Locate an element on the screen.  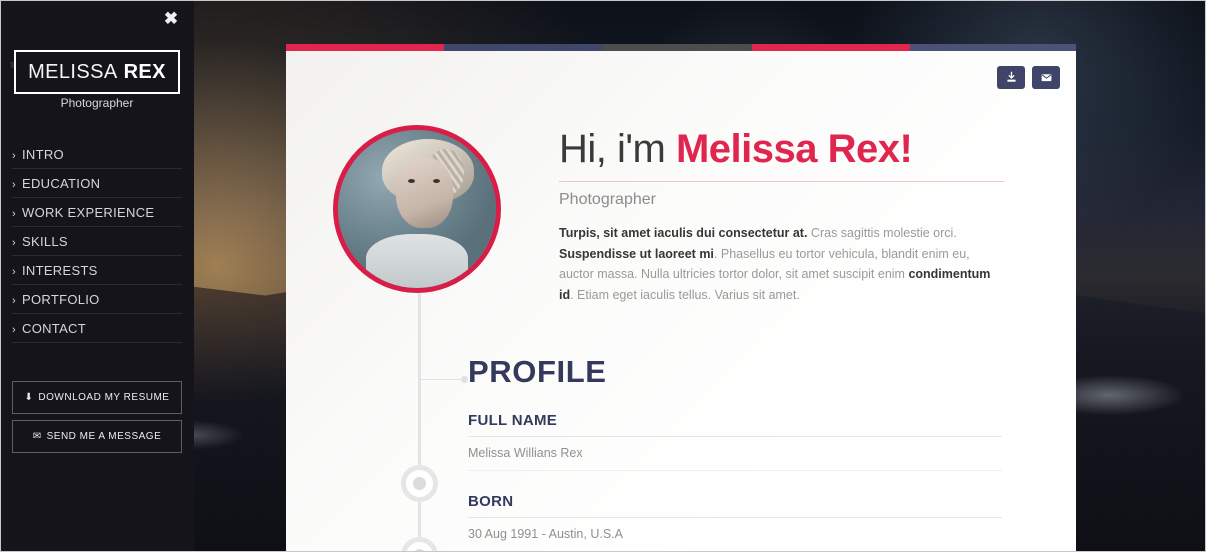
greeting-divider is located at coordinates (781, 181).